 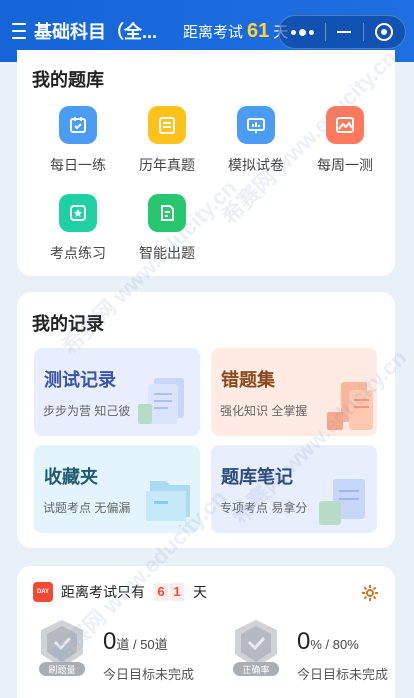 What do you see at coordinates (256, 165) in the screenshot?
I see `bank-item-label: 模拟试卷` at bounding box center [256, 165].